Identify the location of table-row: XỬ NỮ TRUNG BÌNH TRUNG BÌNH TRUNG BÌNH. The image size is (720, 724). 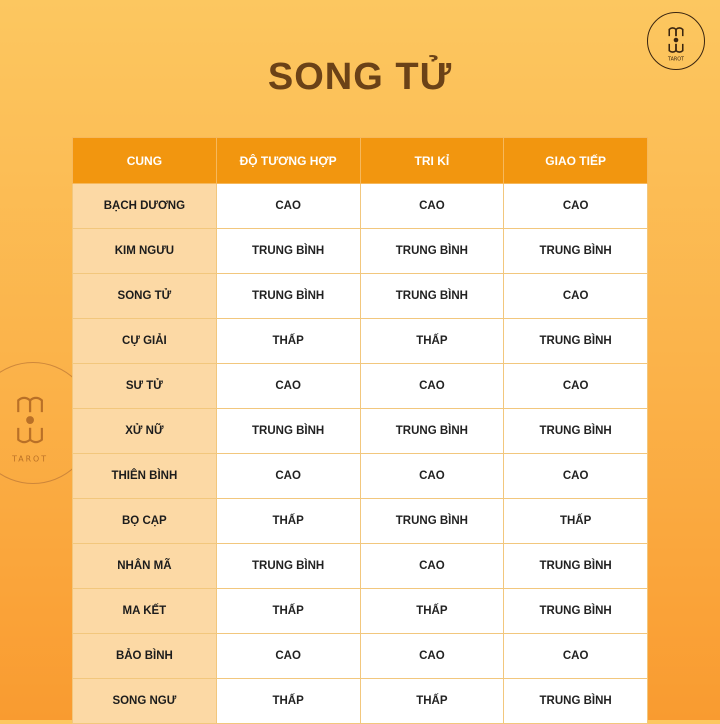
(360, 431).